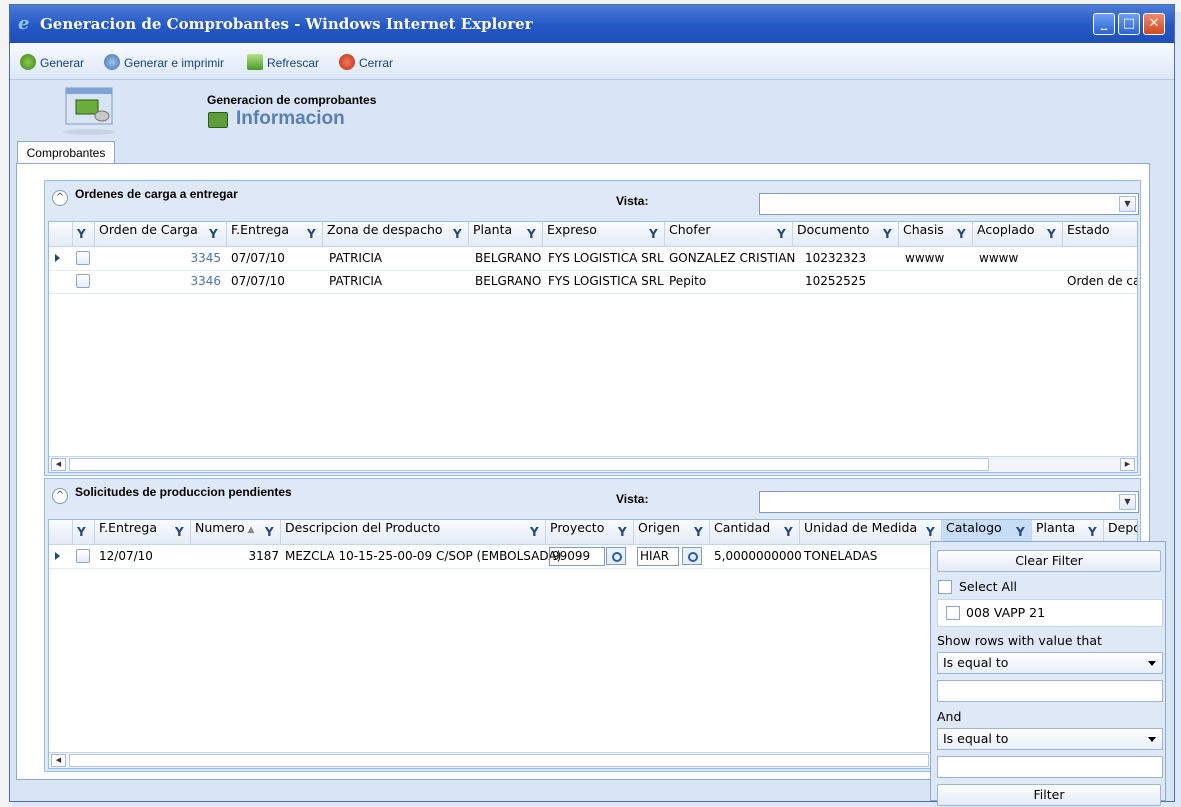  What do you see at coordinates (1088, 229) in the screenshot?
I see `col-label: Estado` at bounding box center [1088, 229].